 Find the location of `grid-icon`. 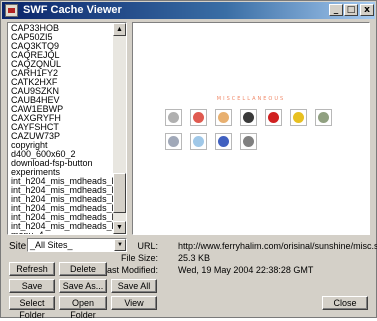

grid-icon is located at coordinates (223, 141).